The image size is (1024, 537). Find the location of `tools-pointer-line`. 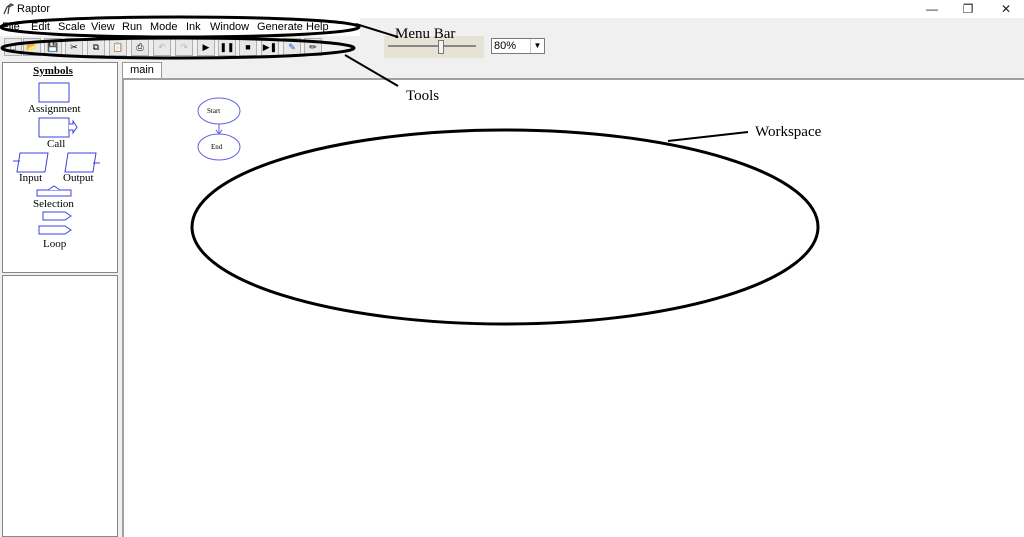

tools-pointer-line is located at coordinates (371, 70).